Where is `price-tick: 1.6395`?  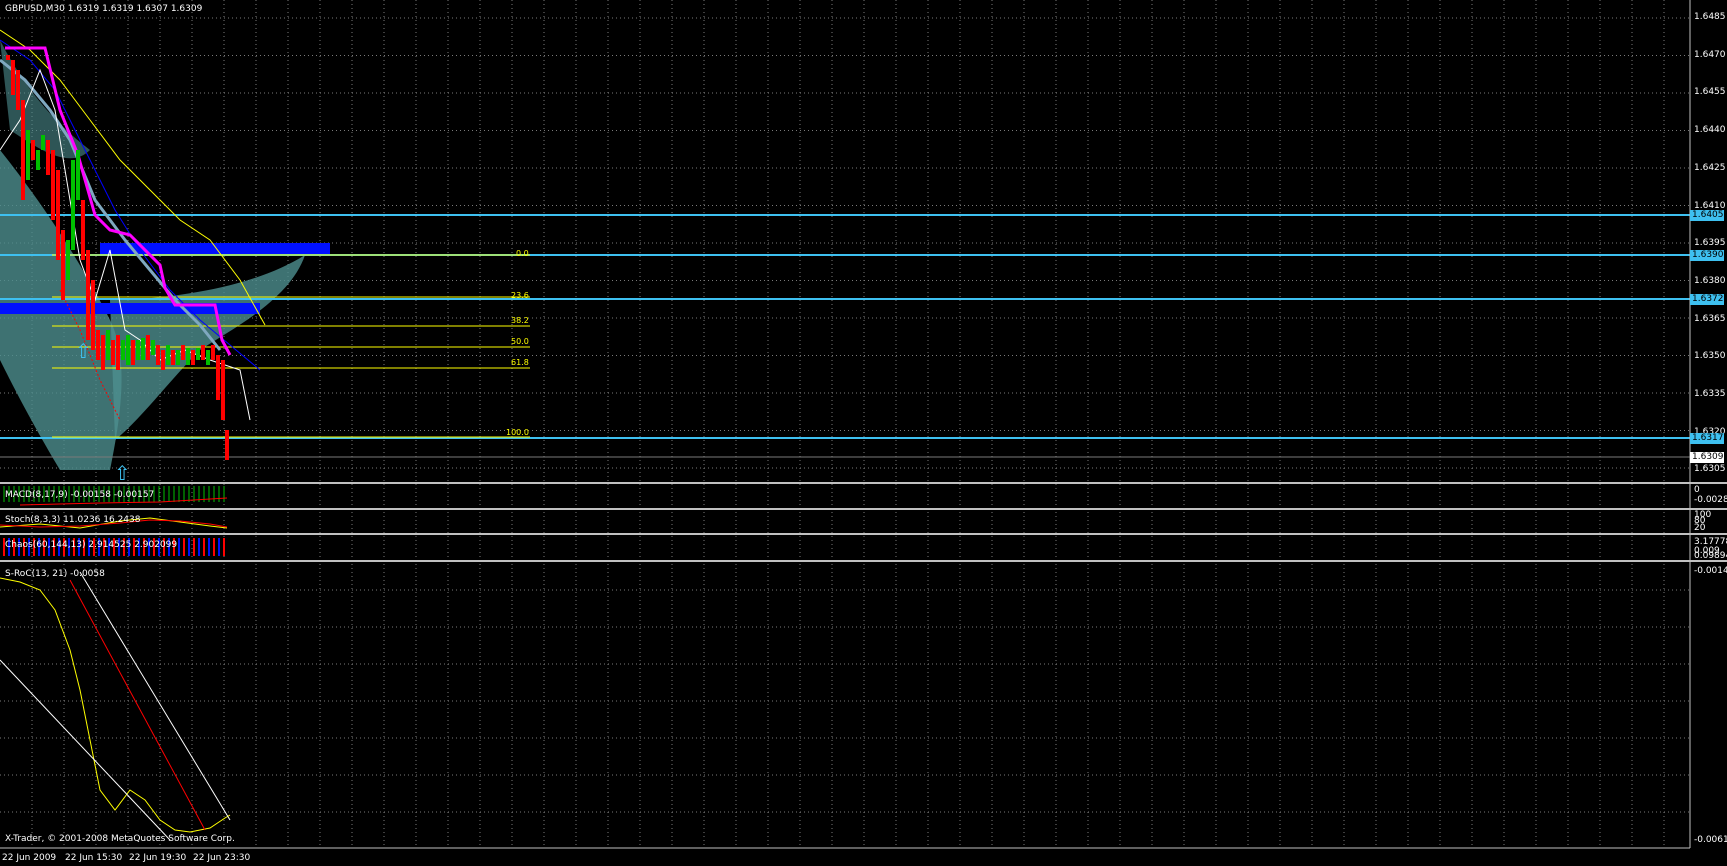
price-tick: 1.6395 is located at coordinates (1710, 243).